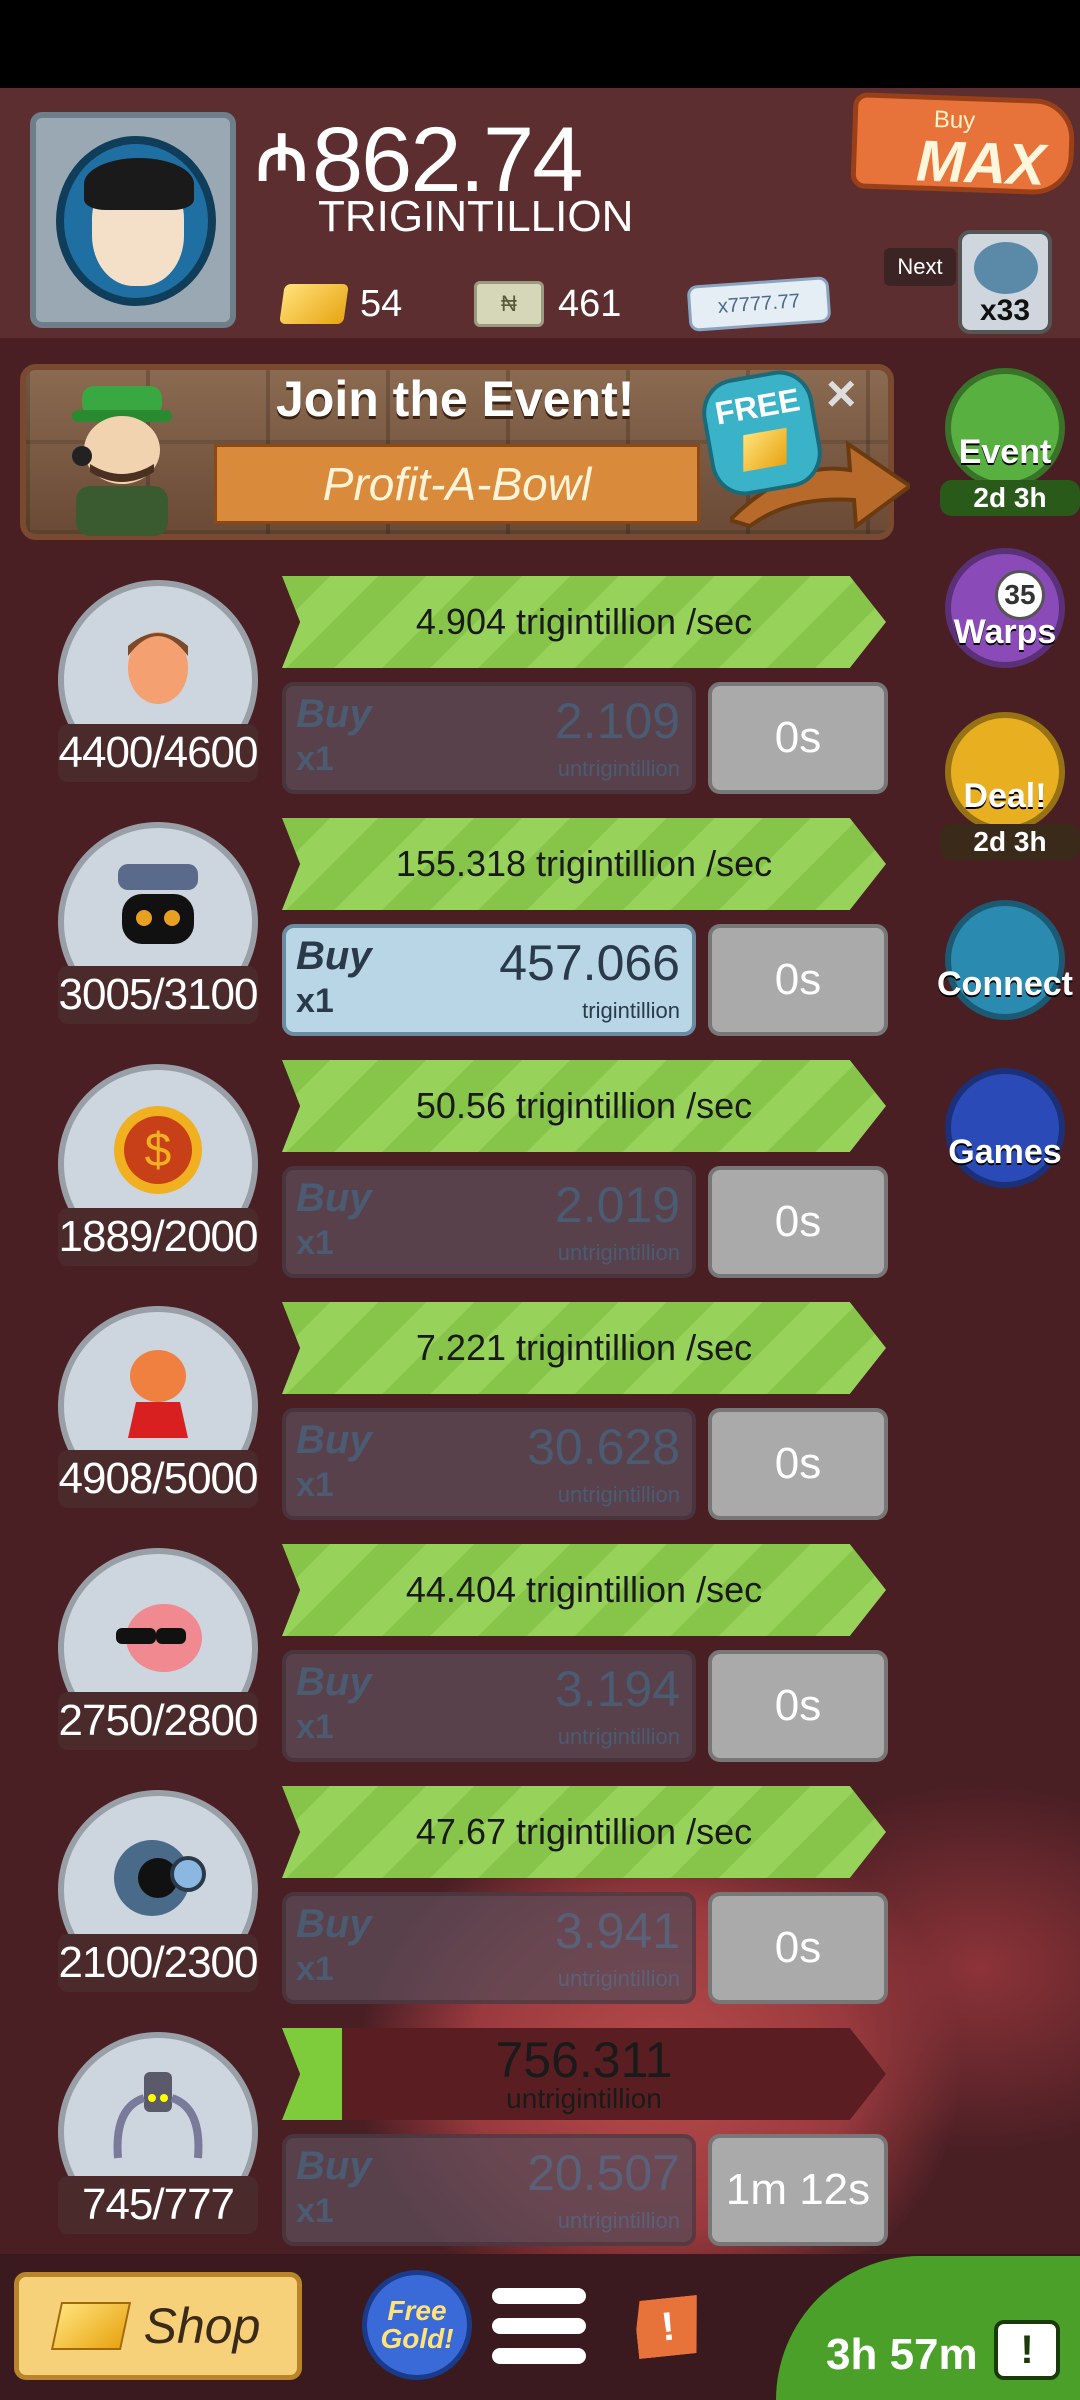 The height and width of the screenshot is (2400, 1080). What do you see at coordinates (1005, 428) in the screenshot?
I see `football-helmet-icon: Event` at bounding box center [1005, 428].